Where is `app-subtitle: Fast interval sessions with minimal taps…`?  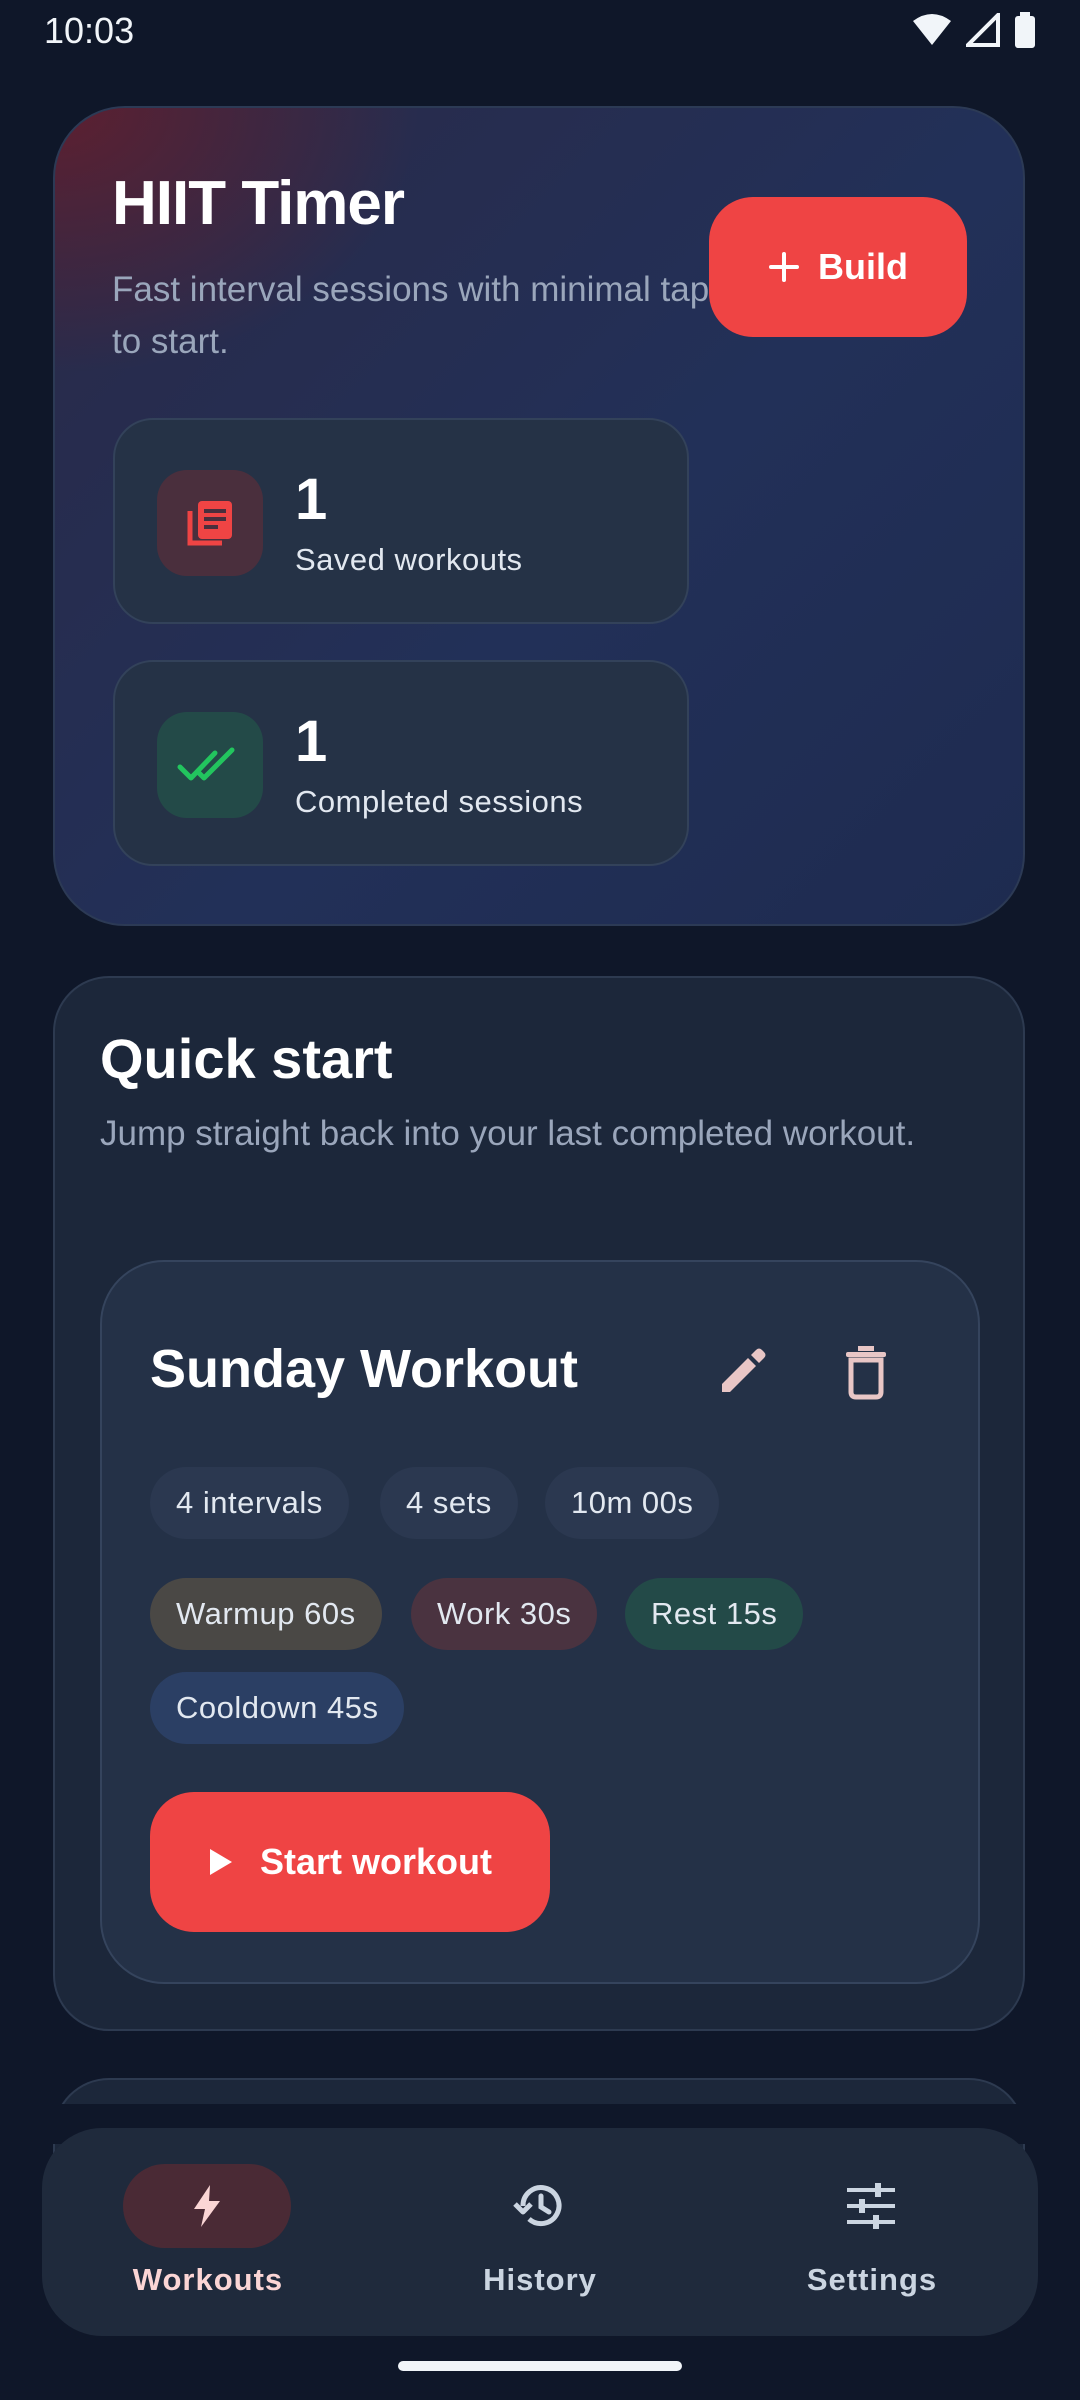
app-subtitle: Fast interval sessions with minimal taps… is located at coordinates (419, 315).